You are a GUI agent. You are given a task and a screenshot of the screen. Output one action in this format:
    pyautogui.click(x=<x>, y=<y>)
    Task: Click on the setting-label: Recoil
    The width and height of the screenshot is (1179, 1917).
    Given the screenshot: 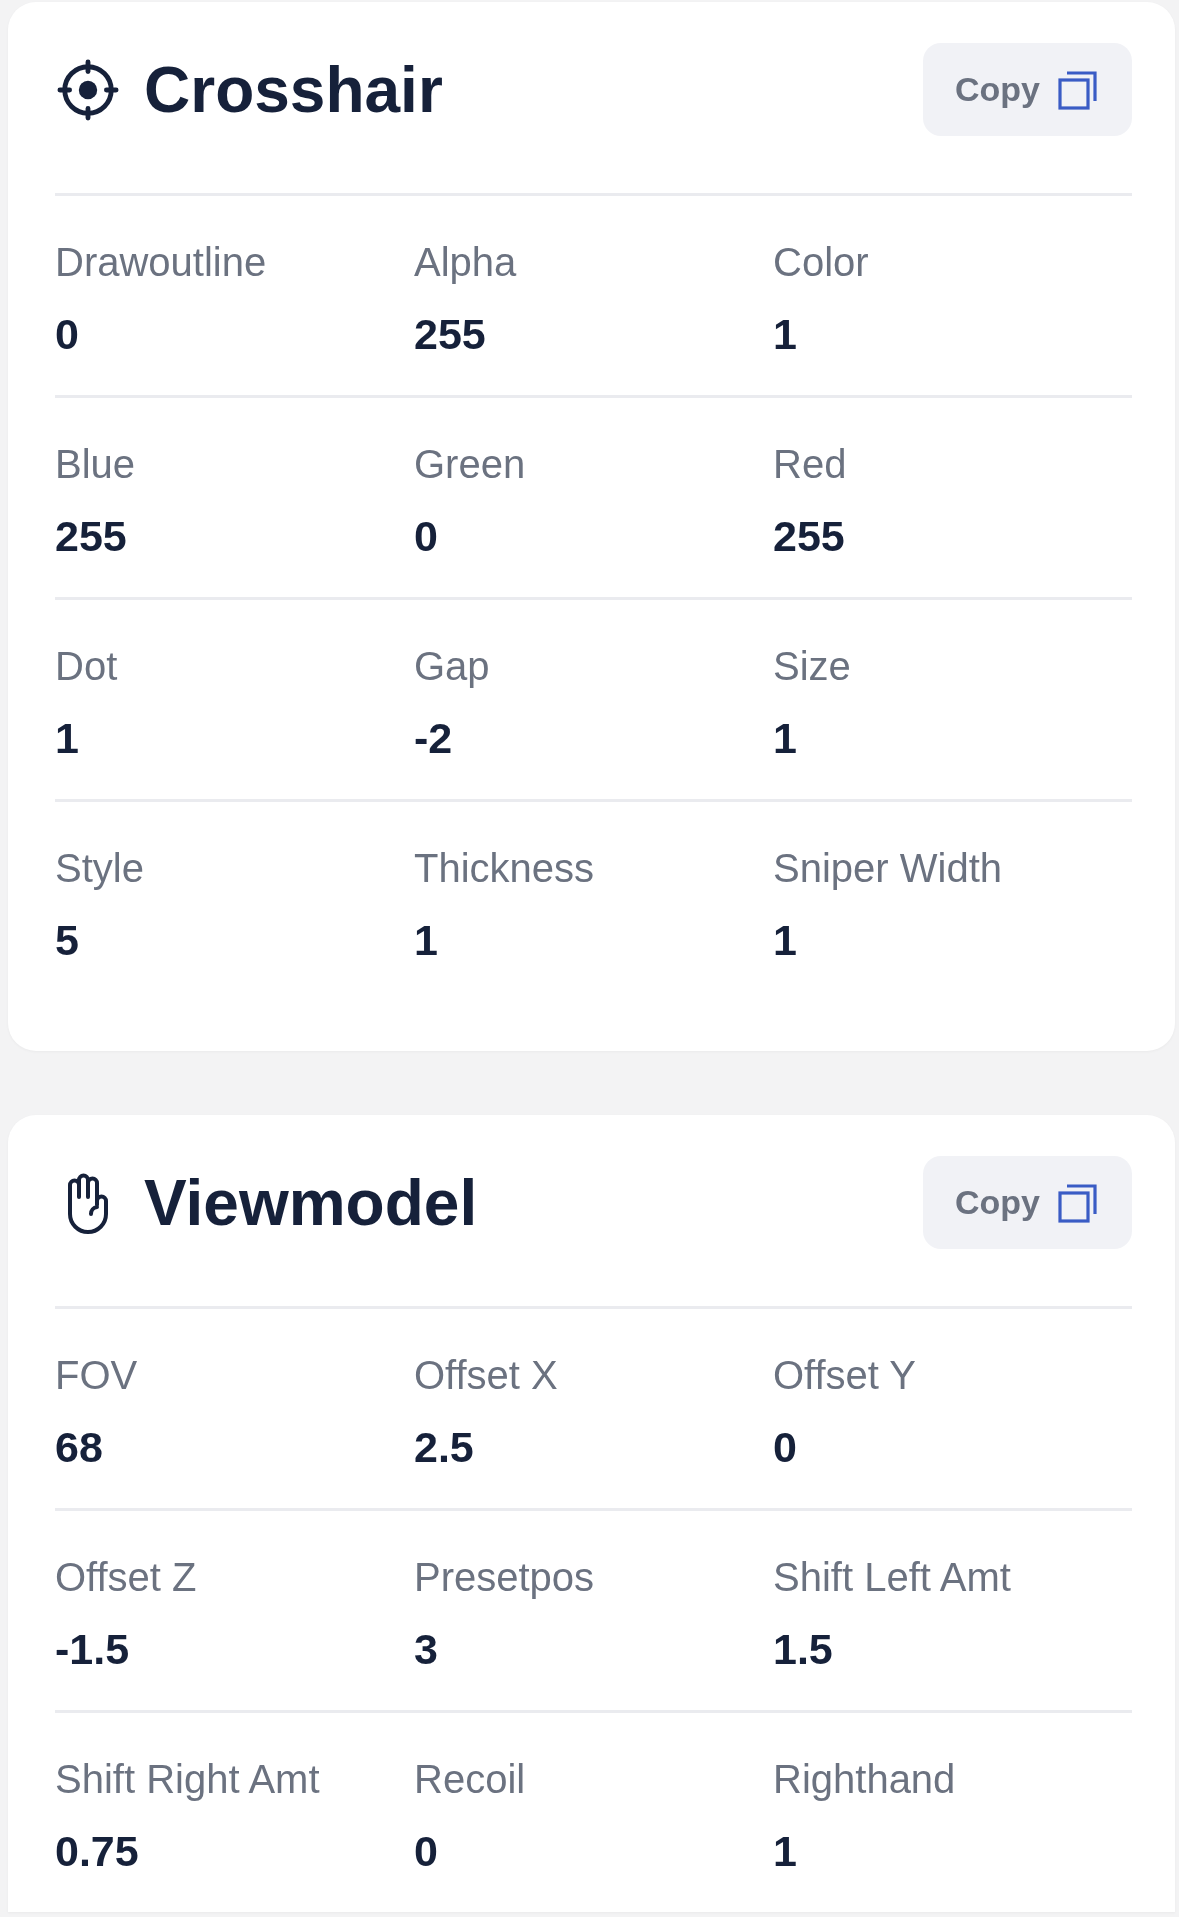 What is the action you would take?
    pyautogui.click(x=470, y=1779)
    